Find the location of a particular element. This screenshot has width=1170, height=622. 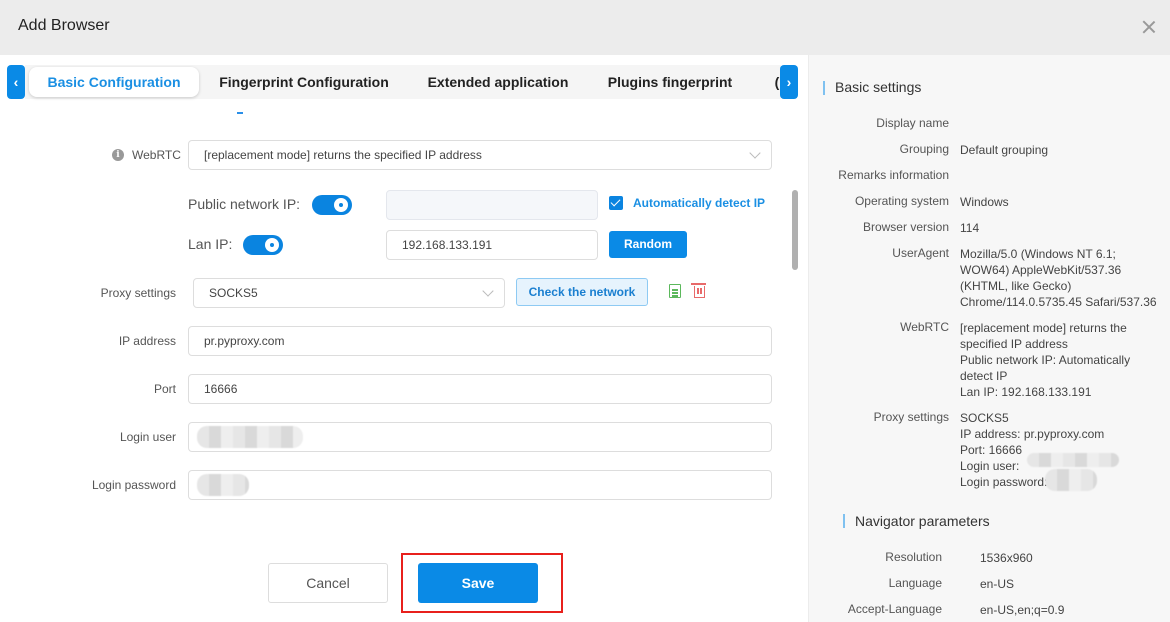

summary-value-line: IP address: pr.pyproxy.com is located at coordinates (1032, 434).